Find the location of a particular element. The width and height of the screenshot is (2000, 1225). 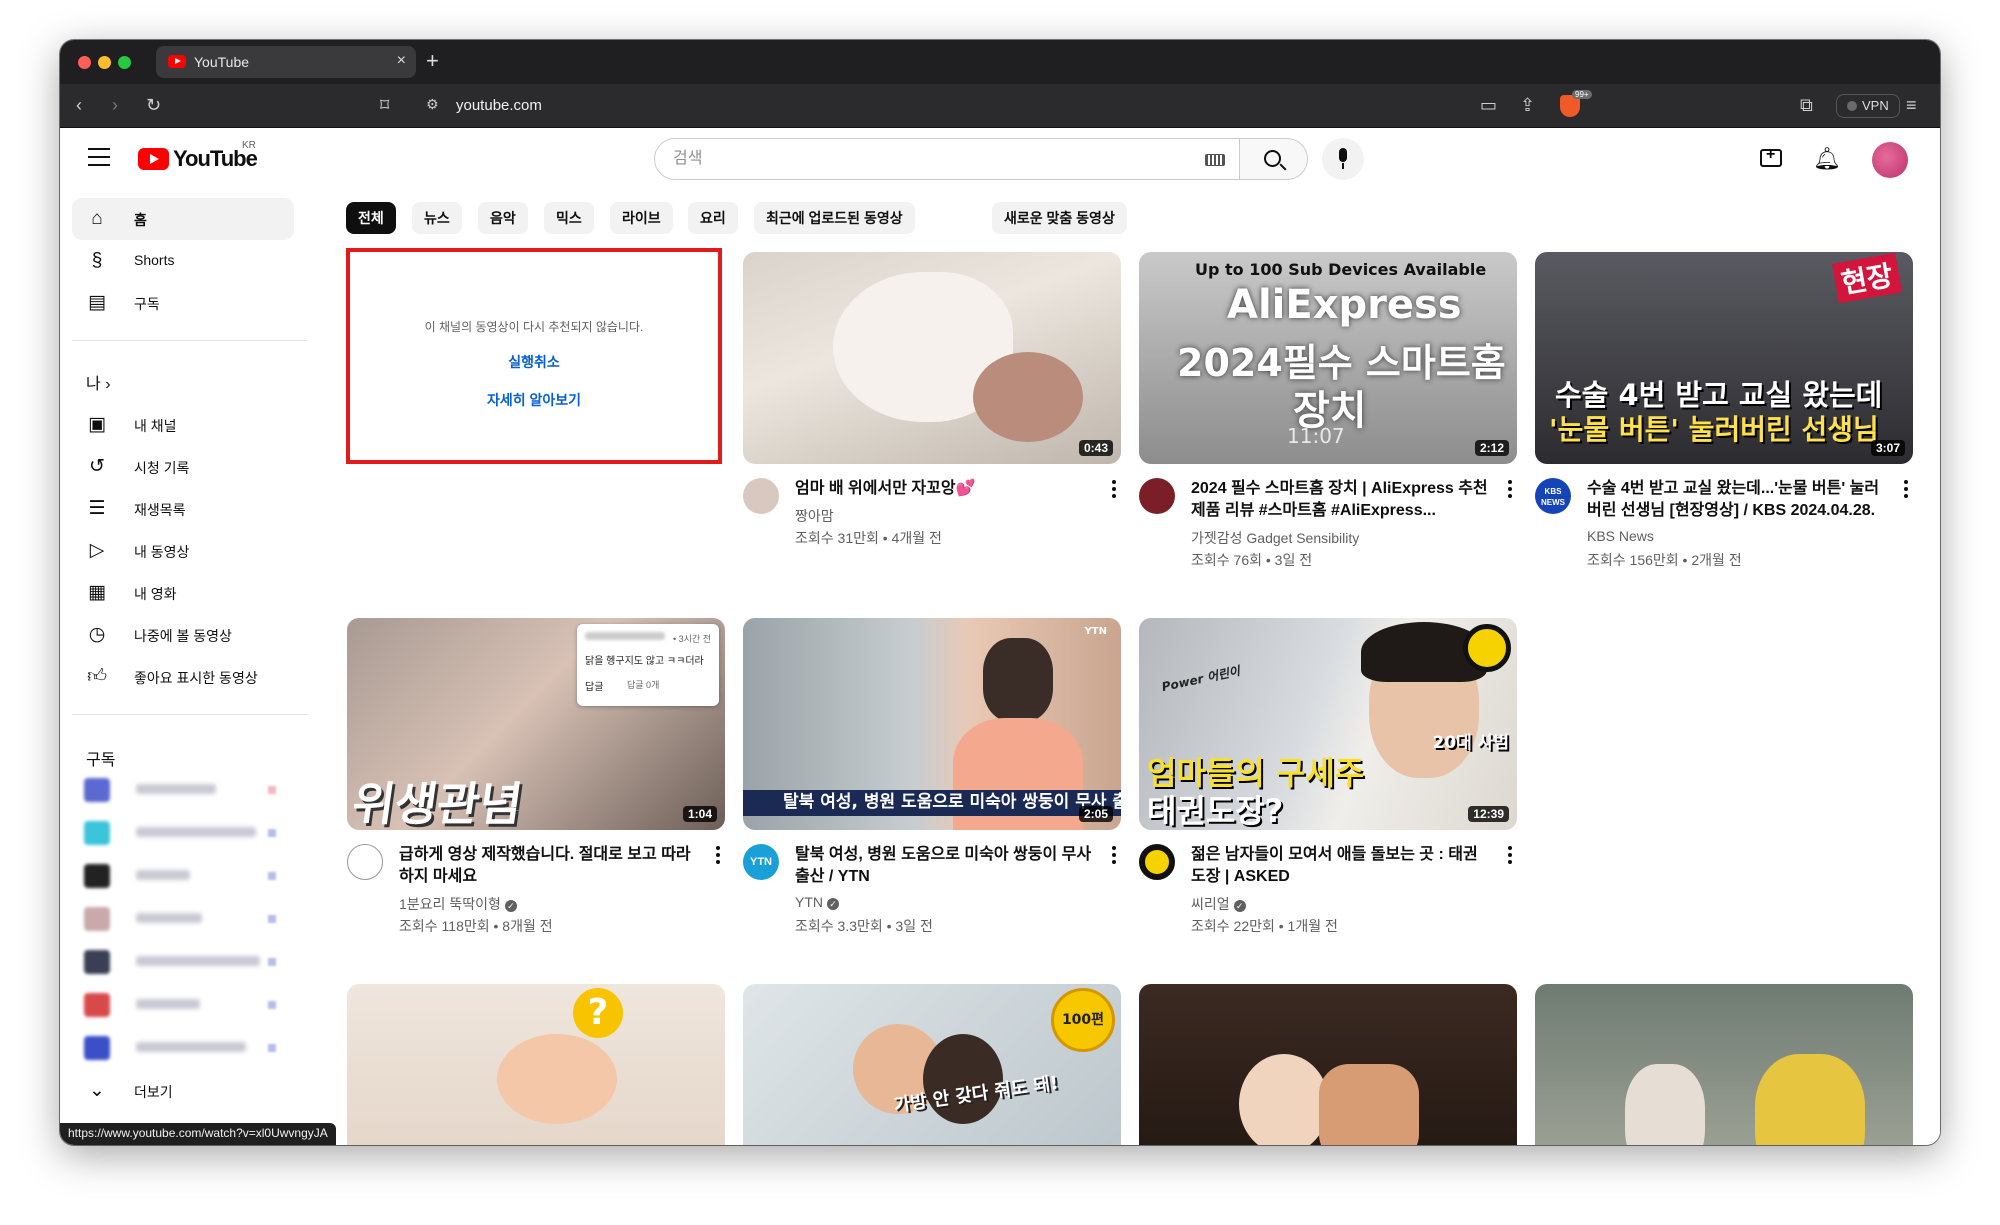

new-tab-icon: + is located at coordinates (432, 61).